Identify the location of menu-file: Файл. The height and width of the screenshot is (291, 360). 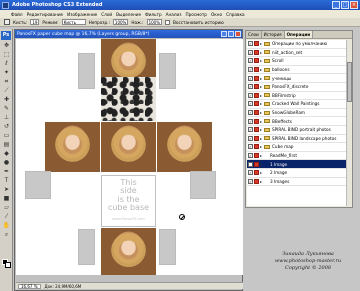
(17, 14).